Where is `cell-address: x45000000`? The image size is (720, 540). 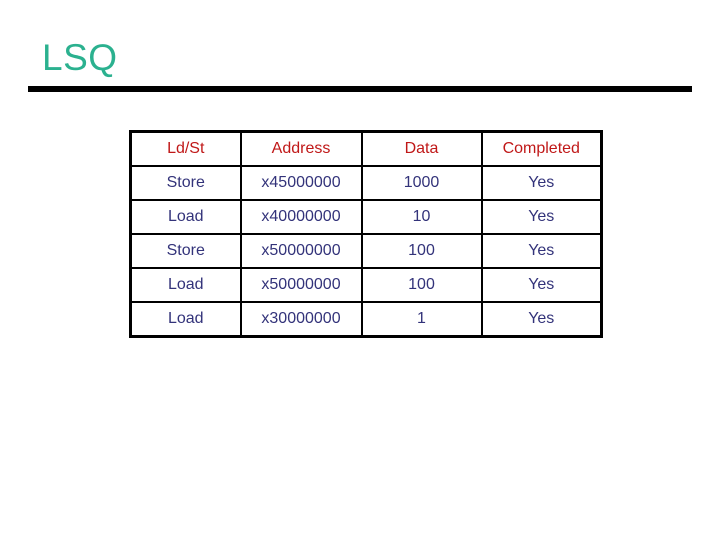
cell-address: x45000000 is located at coordinates (301, 183).